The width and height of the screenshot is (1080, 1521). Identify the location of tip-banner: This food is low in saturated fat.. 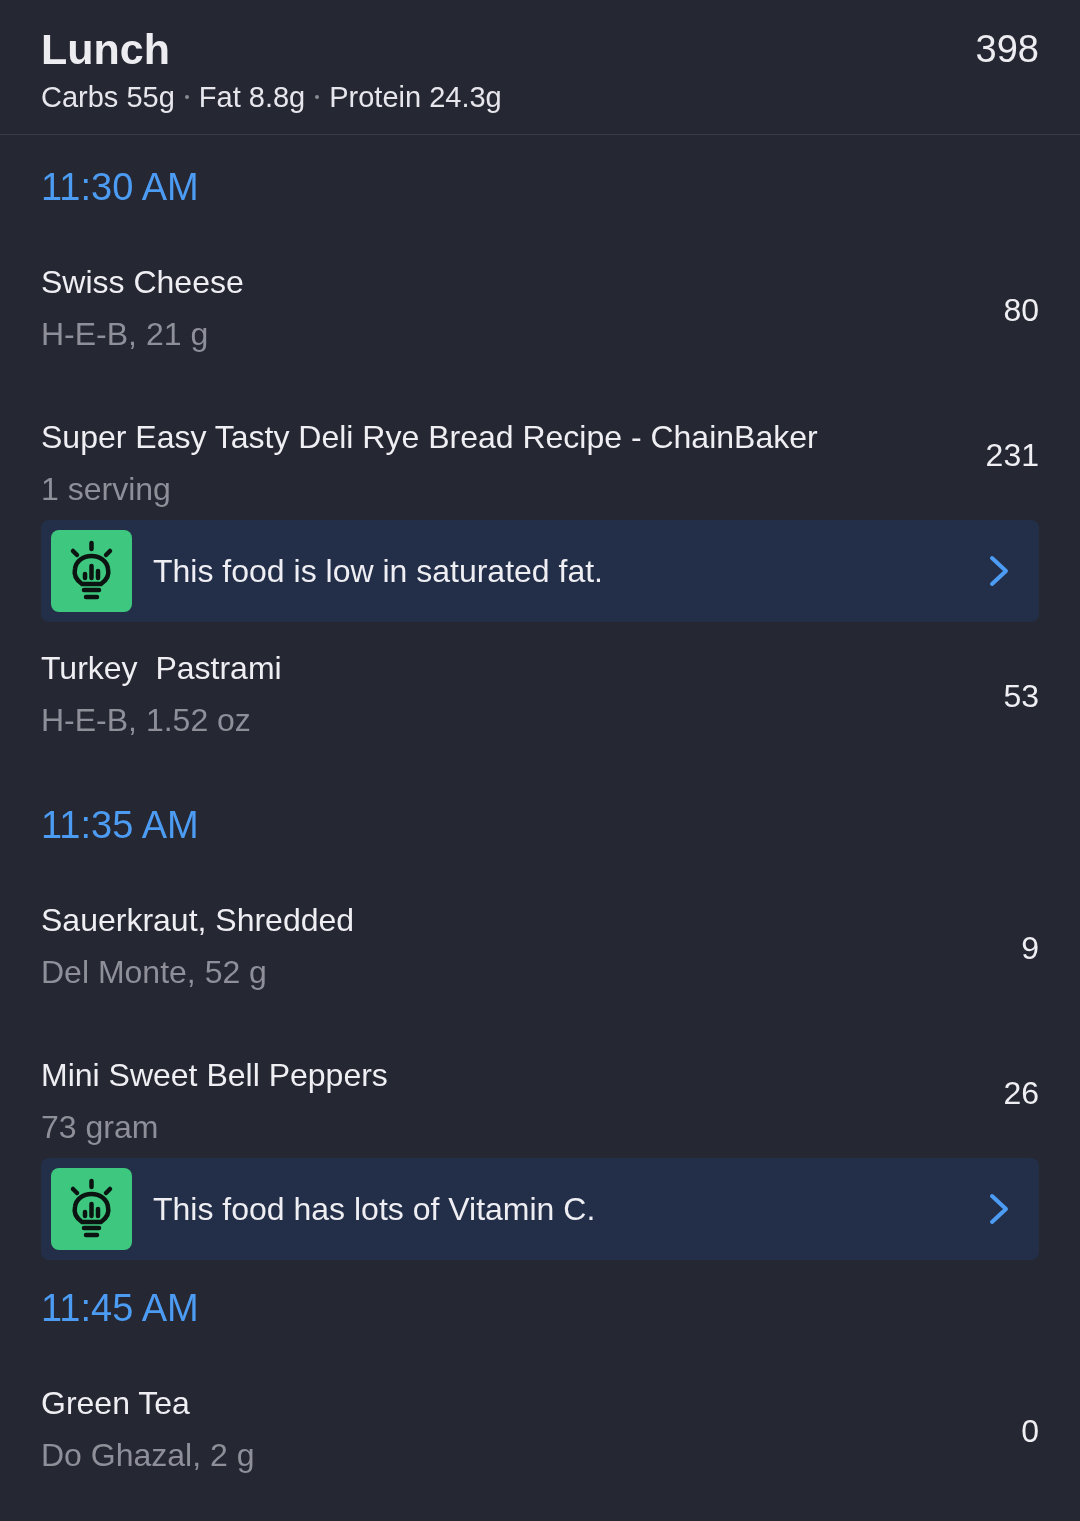
(540, 571).